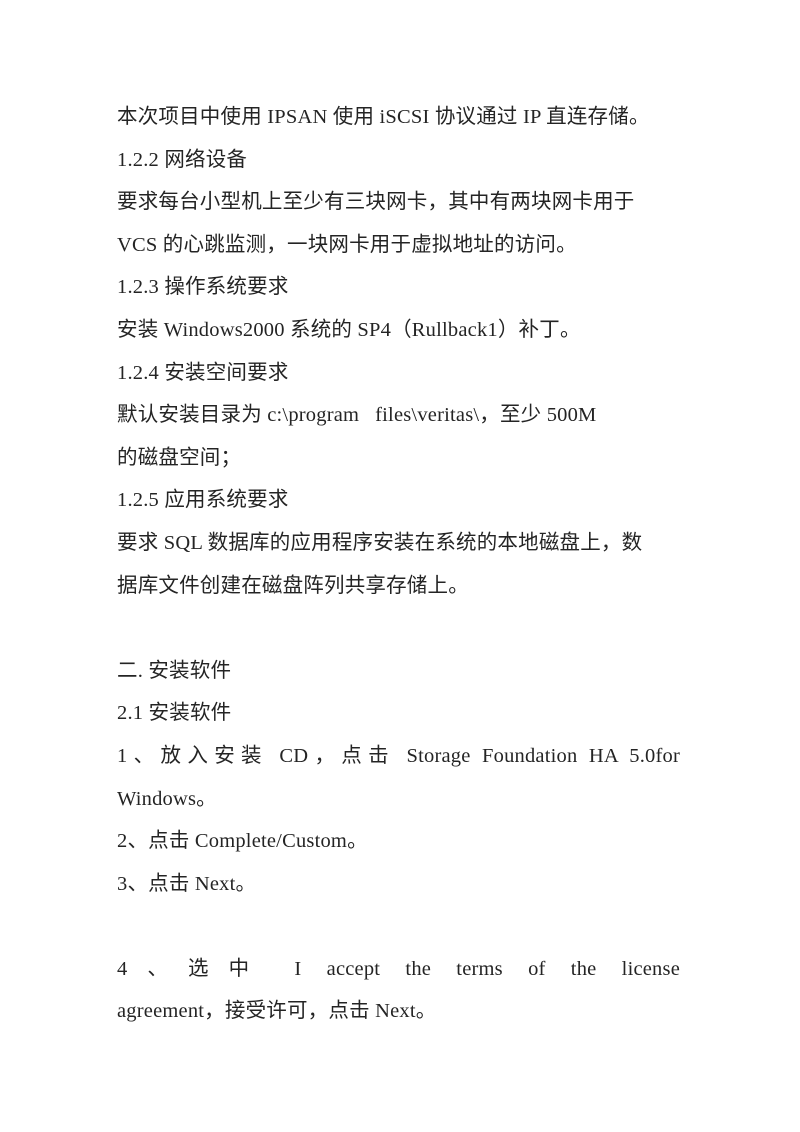 This screenshot has height=1132, width=800. Describe the element at coordinates (380, 542) in the screenshot. I see `document-line: 要求 SQL 数据库的应用程序安装在系统的本地磁盘上，数` at that location.